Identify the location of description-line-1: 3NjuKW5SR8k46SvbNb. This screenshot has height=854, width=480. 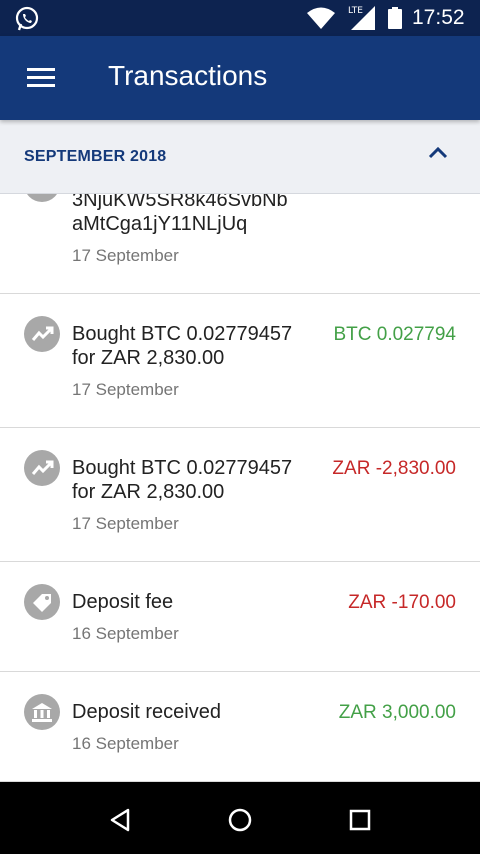
(180, 202).